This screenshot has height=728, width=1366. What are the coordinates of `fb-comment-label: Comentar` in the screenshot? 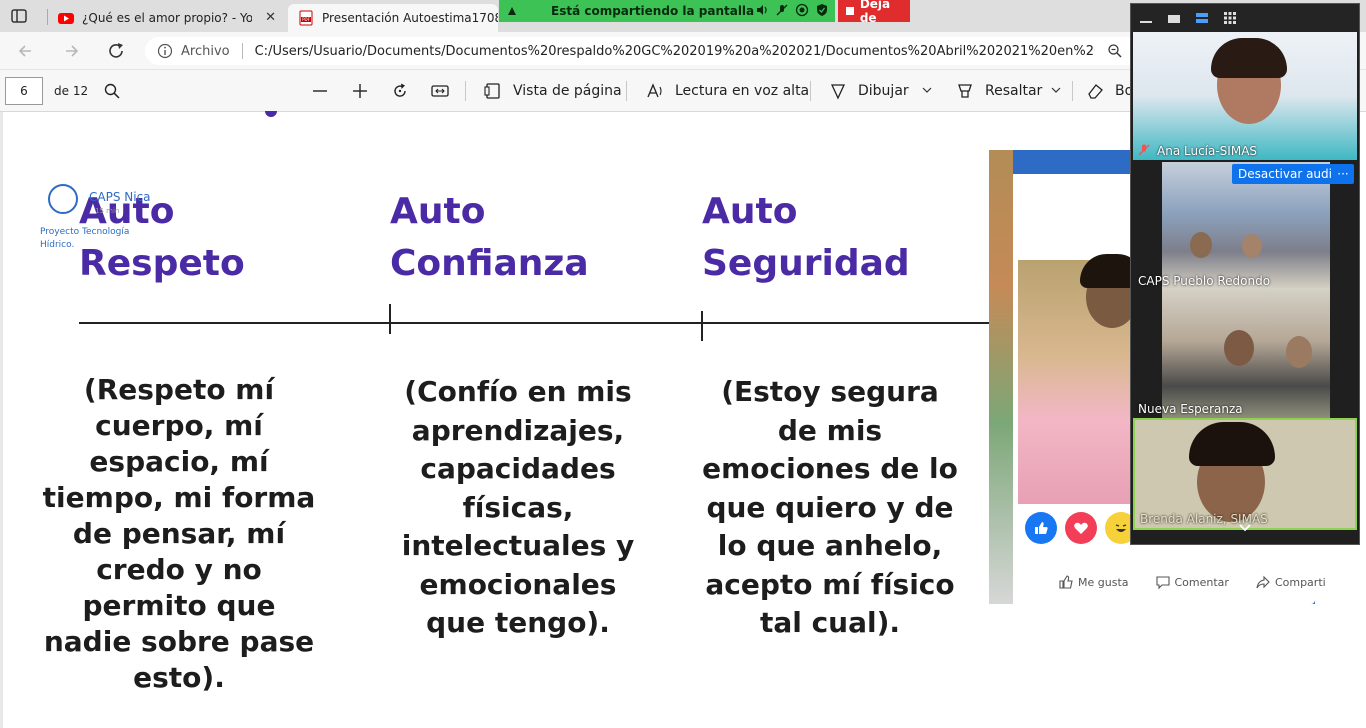 It's located at (1201, 582).